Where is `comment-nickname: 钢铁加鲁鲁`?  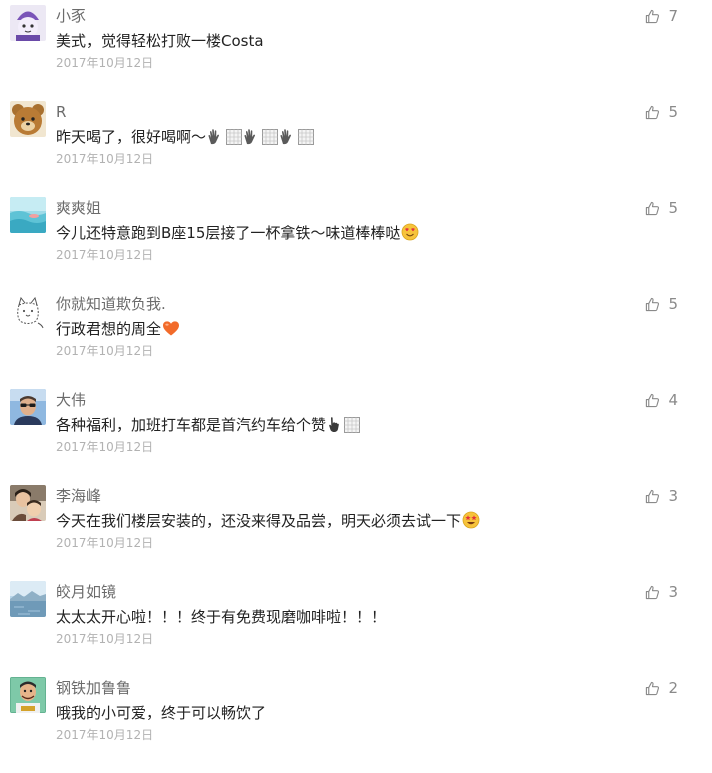
comment-nickname: 钢铁加鲁鲁 is located at coordinates (94, 688).